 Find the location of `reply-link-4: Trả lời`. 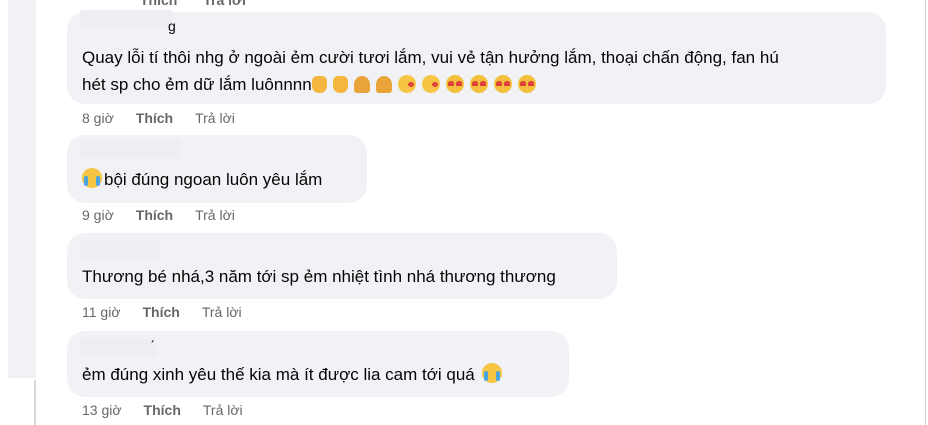

reply-link-4: Trả lời is located at coordinates (223, 410).